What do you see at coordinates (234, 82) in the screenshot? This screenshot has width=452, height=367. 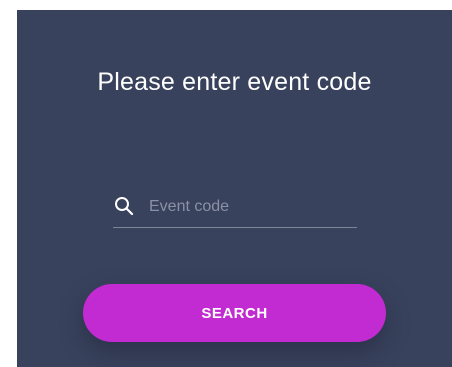 I see `page-title: Please enter event code` at bounding box center [234, 82].